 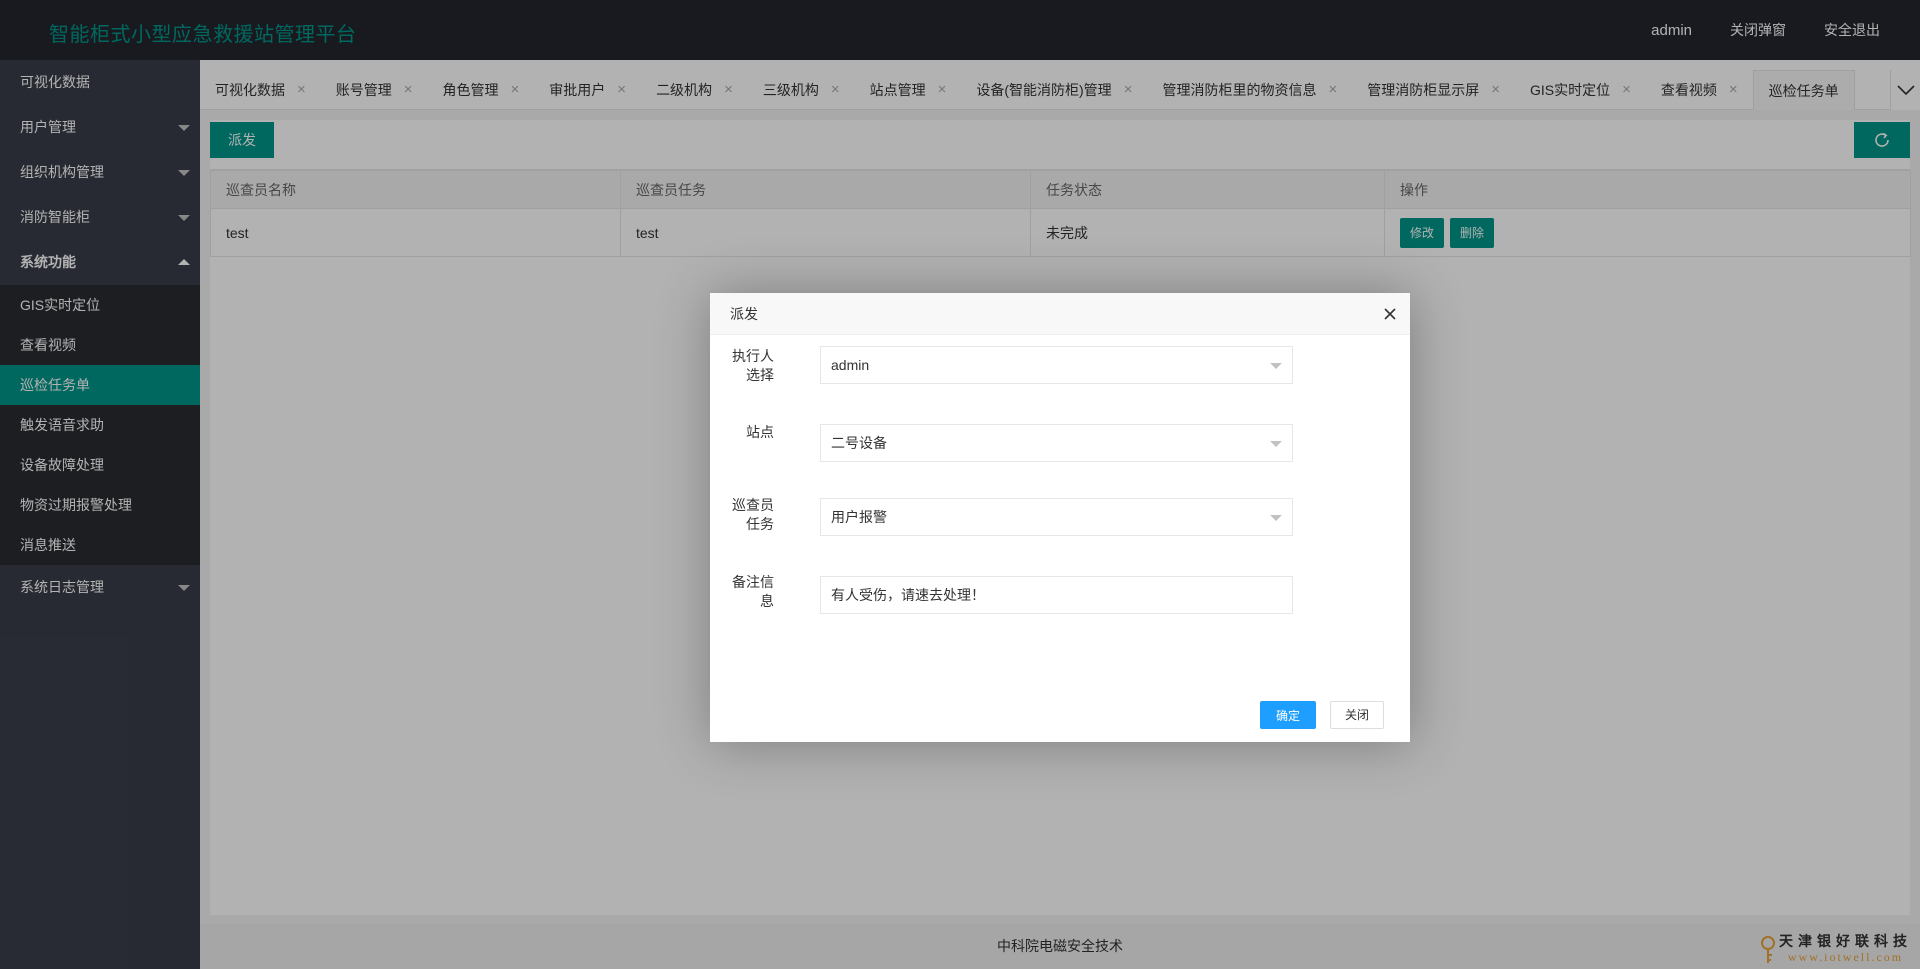 I want to click on remark-input: 有人受伤，请速去处理！, so click(x=1056, y=595).